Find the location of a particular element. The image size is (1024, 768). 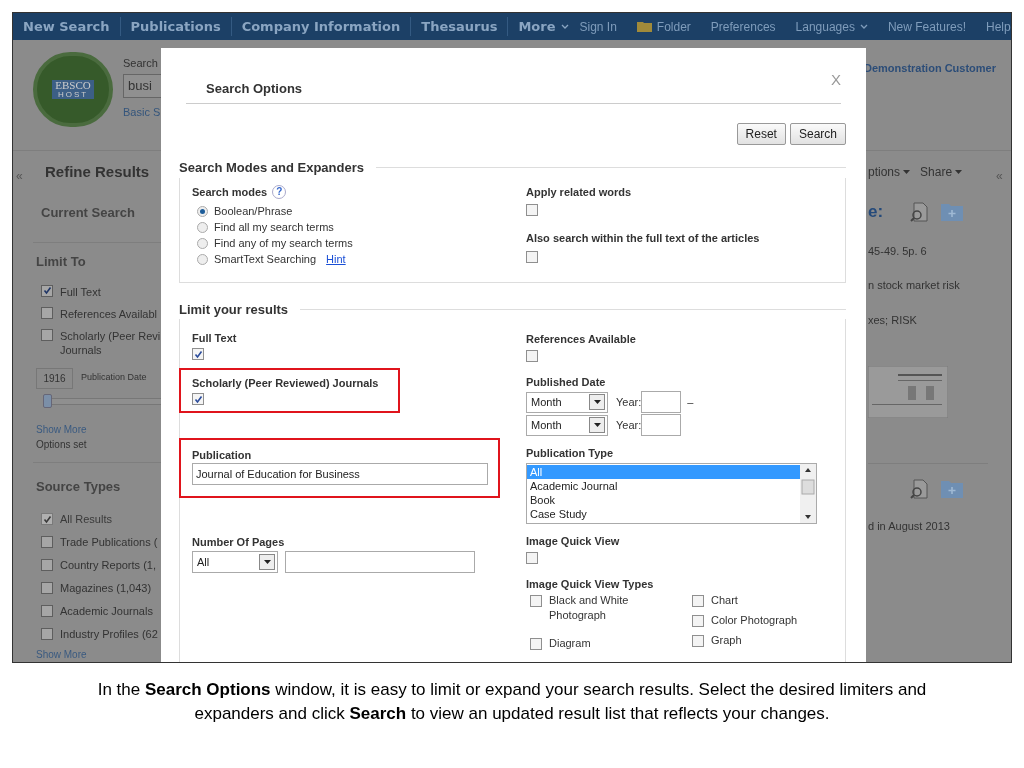

dialog-button: Reset is located at coordinates (761, 134).